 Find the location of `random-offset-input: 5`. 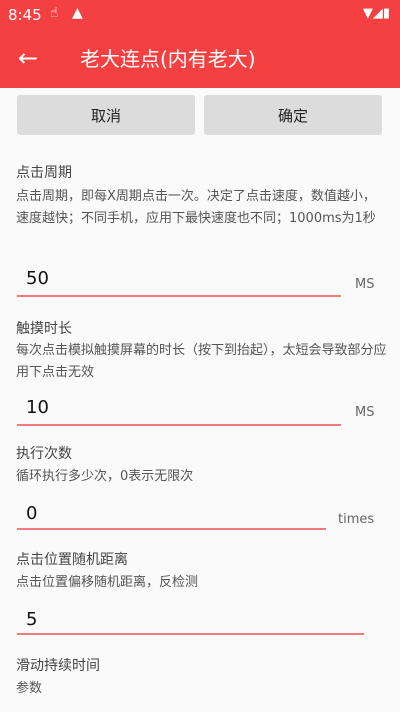

random-offset-input: 5 is located at coordinates (31, 619).